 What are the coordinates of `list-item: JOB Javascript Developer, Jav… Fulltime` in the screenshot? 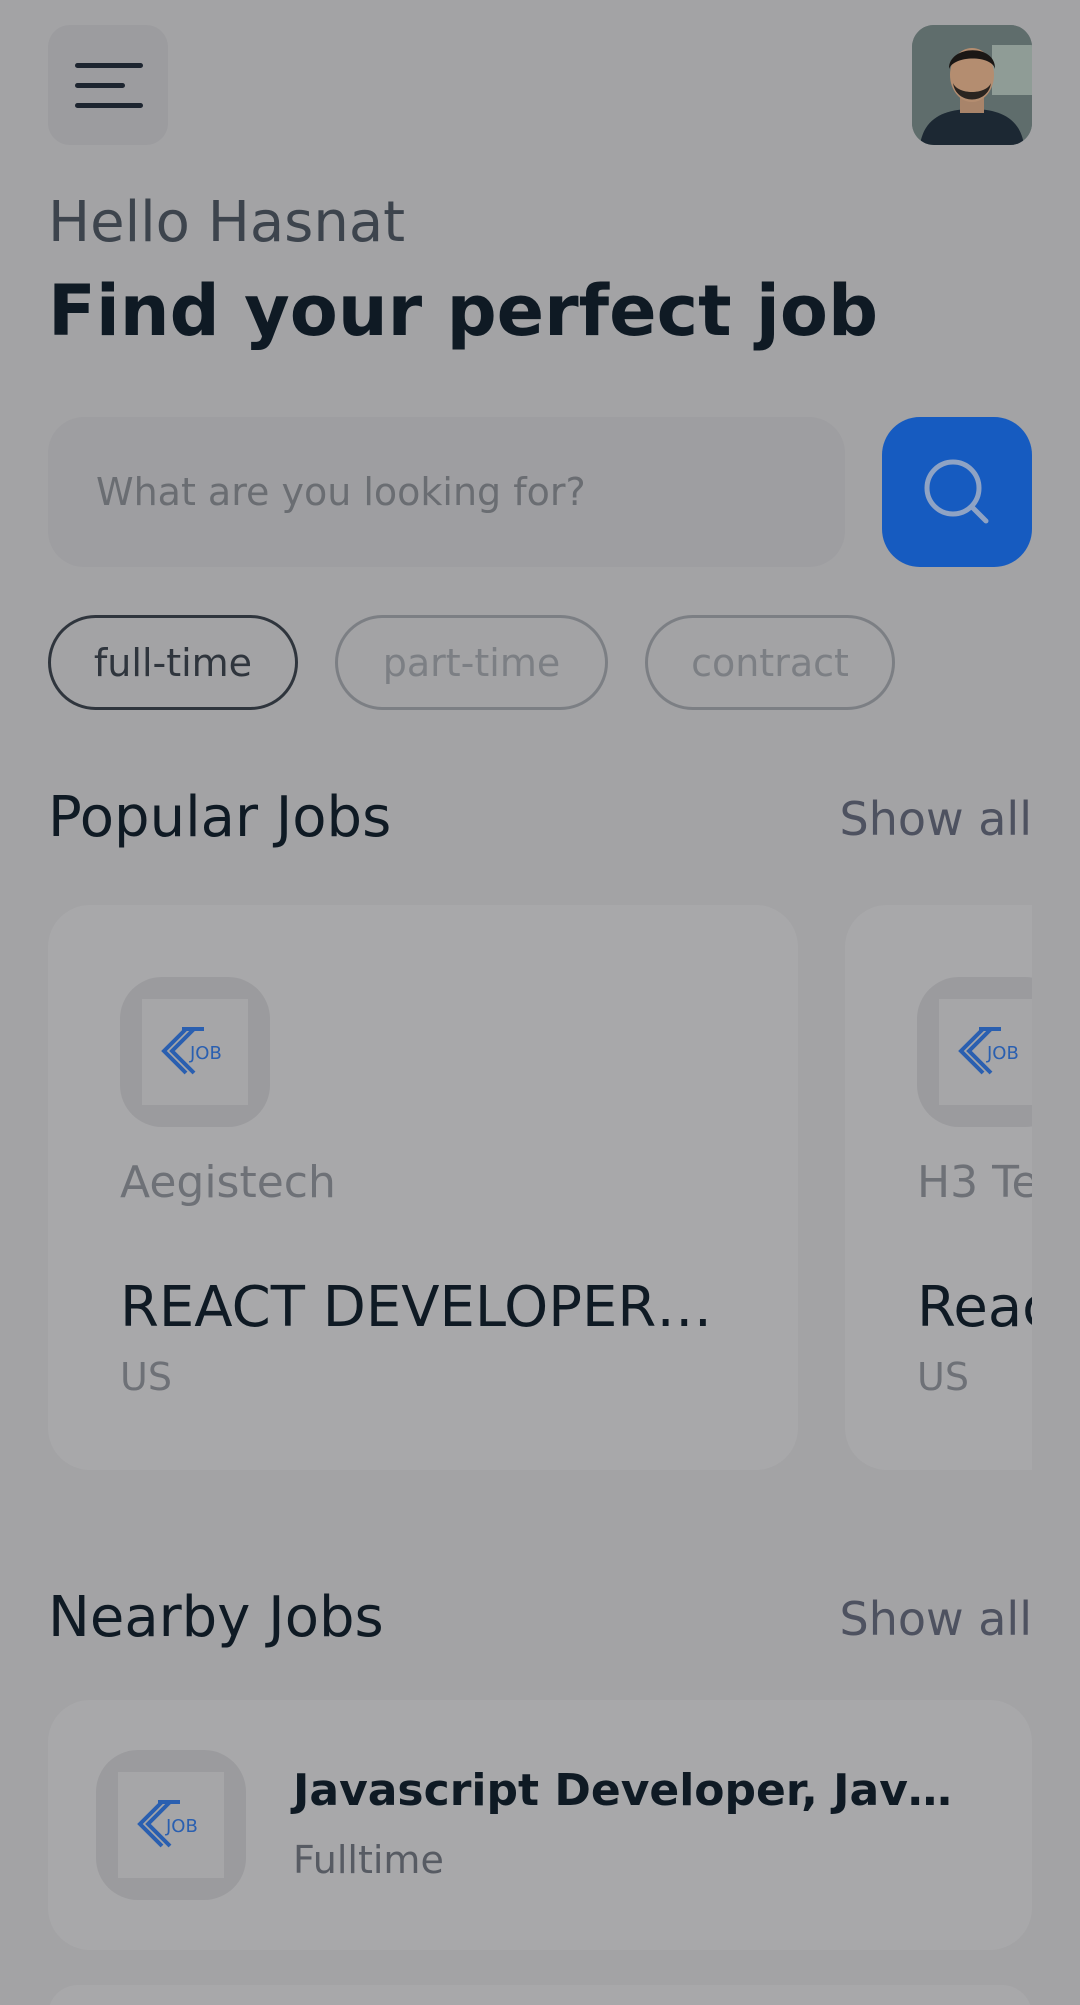 It's located at (540, 1825).